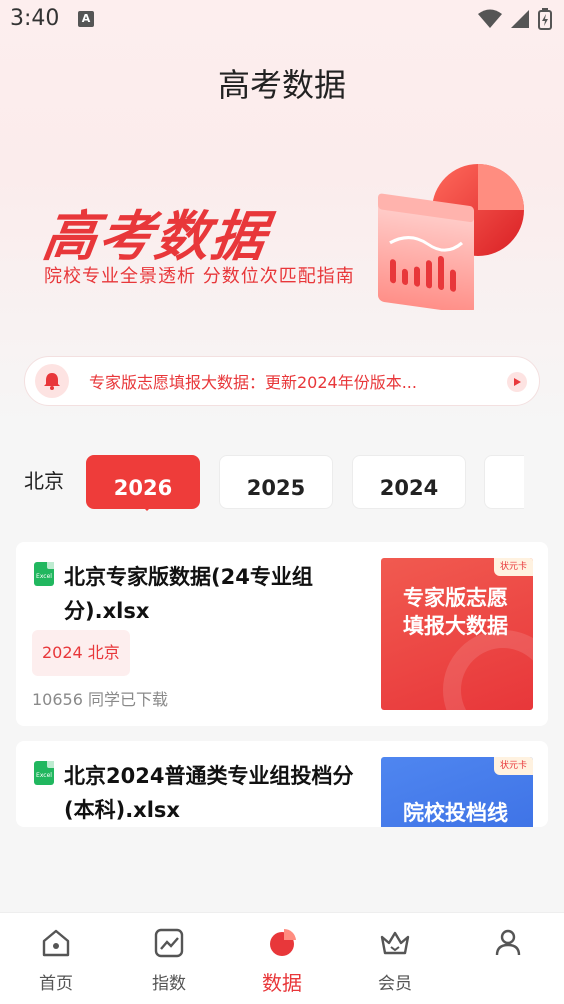 This screenshot has height=1004, width=564. Describe the element at coordinates (35, 18) in the screenshot. I see `status-time: 3:40` at that location.